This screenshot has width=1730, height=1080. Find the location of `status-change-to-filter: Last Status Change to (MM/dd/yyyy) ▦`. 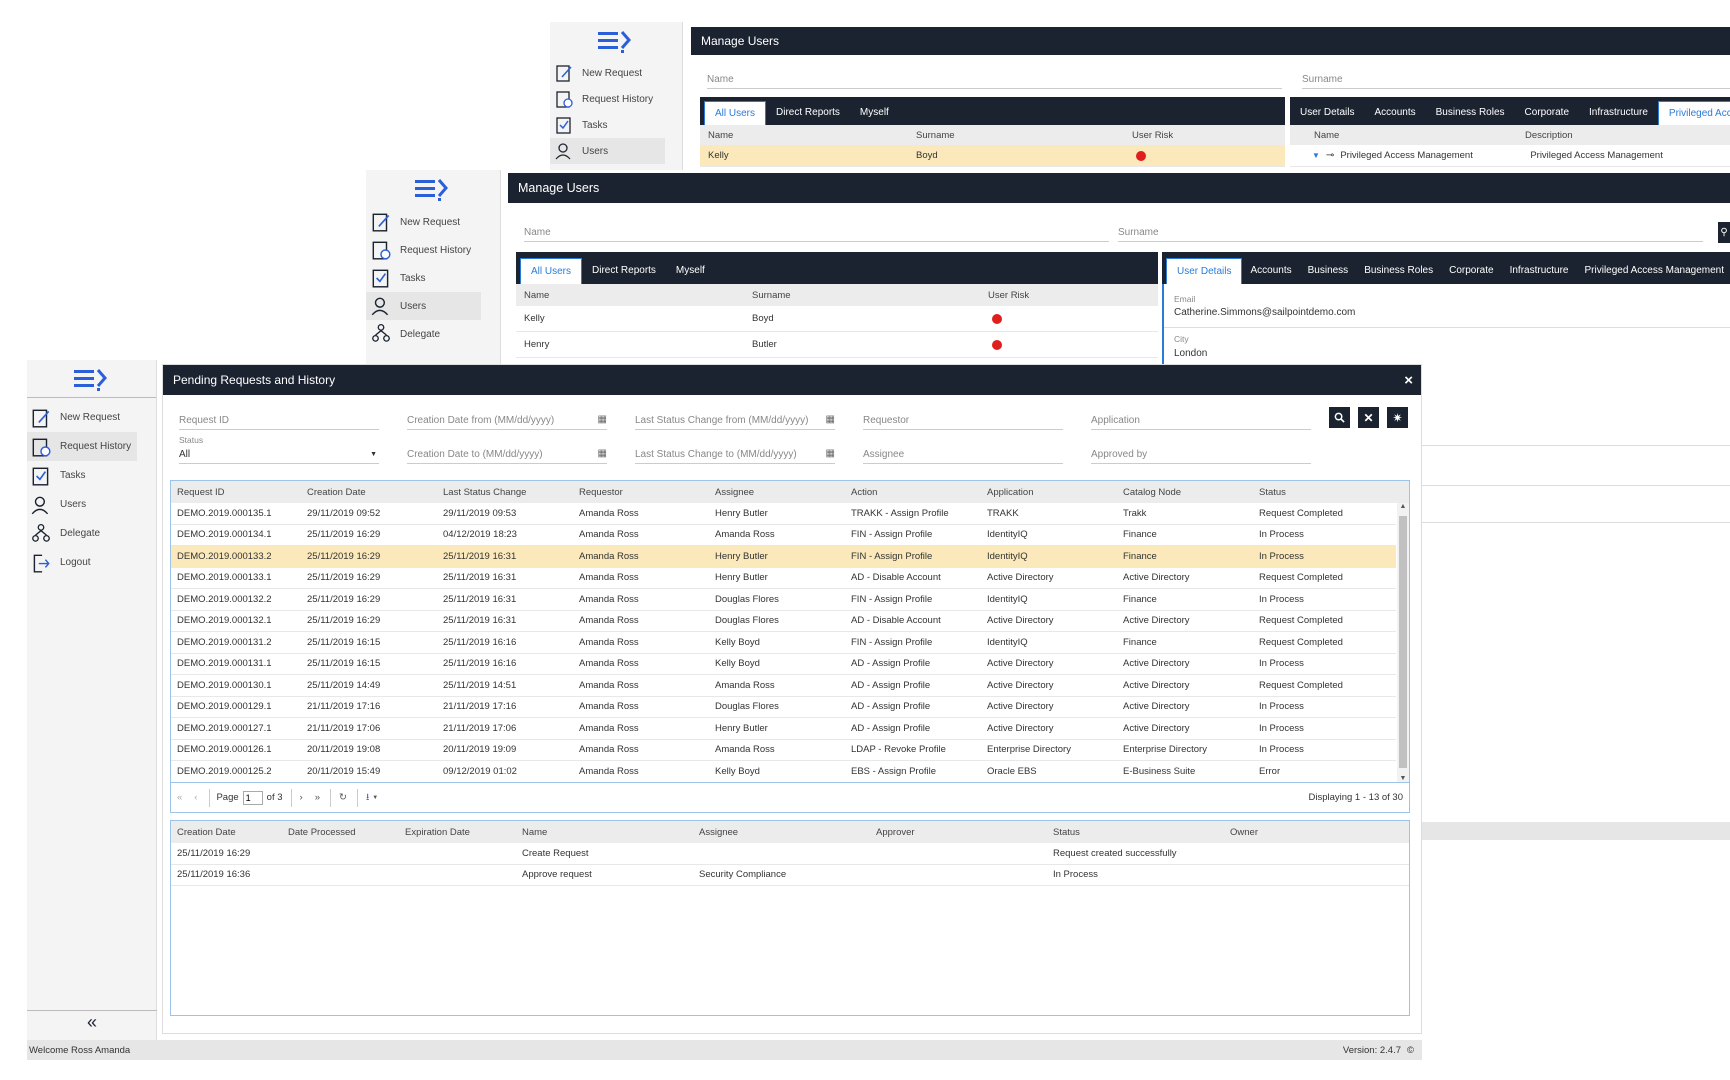

status-change-to-filter: Last Status Change to (MM/dd/yyyy) ▦ is located at coordinates (735, 456).